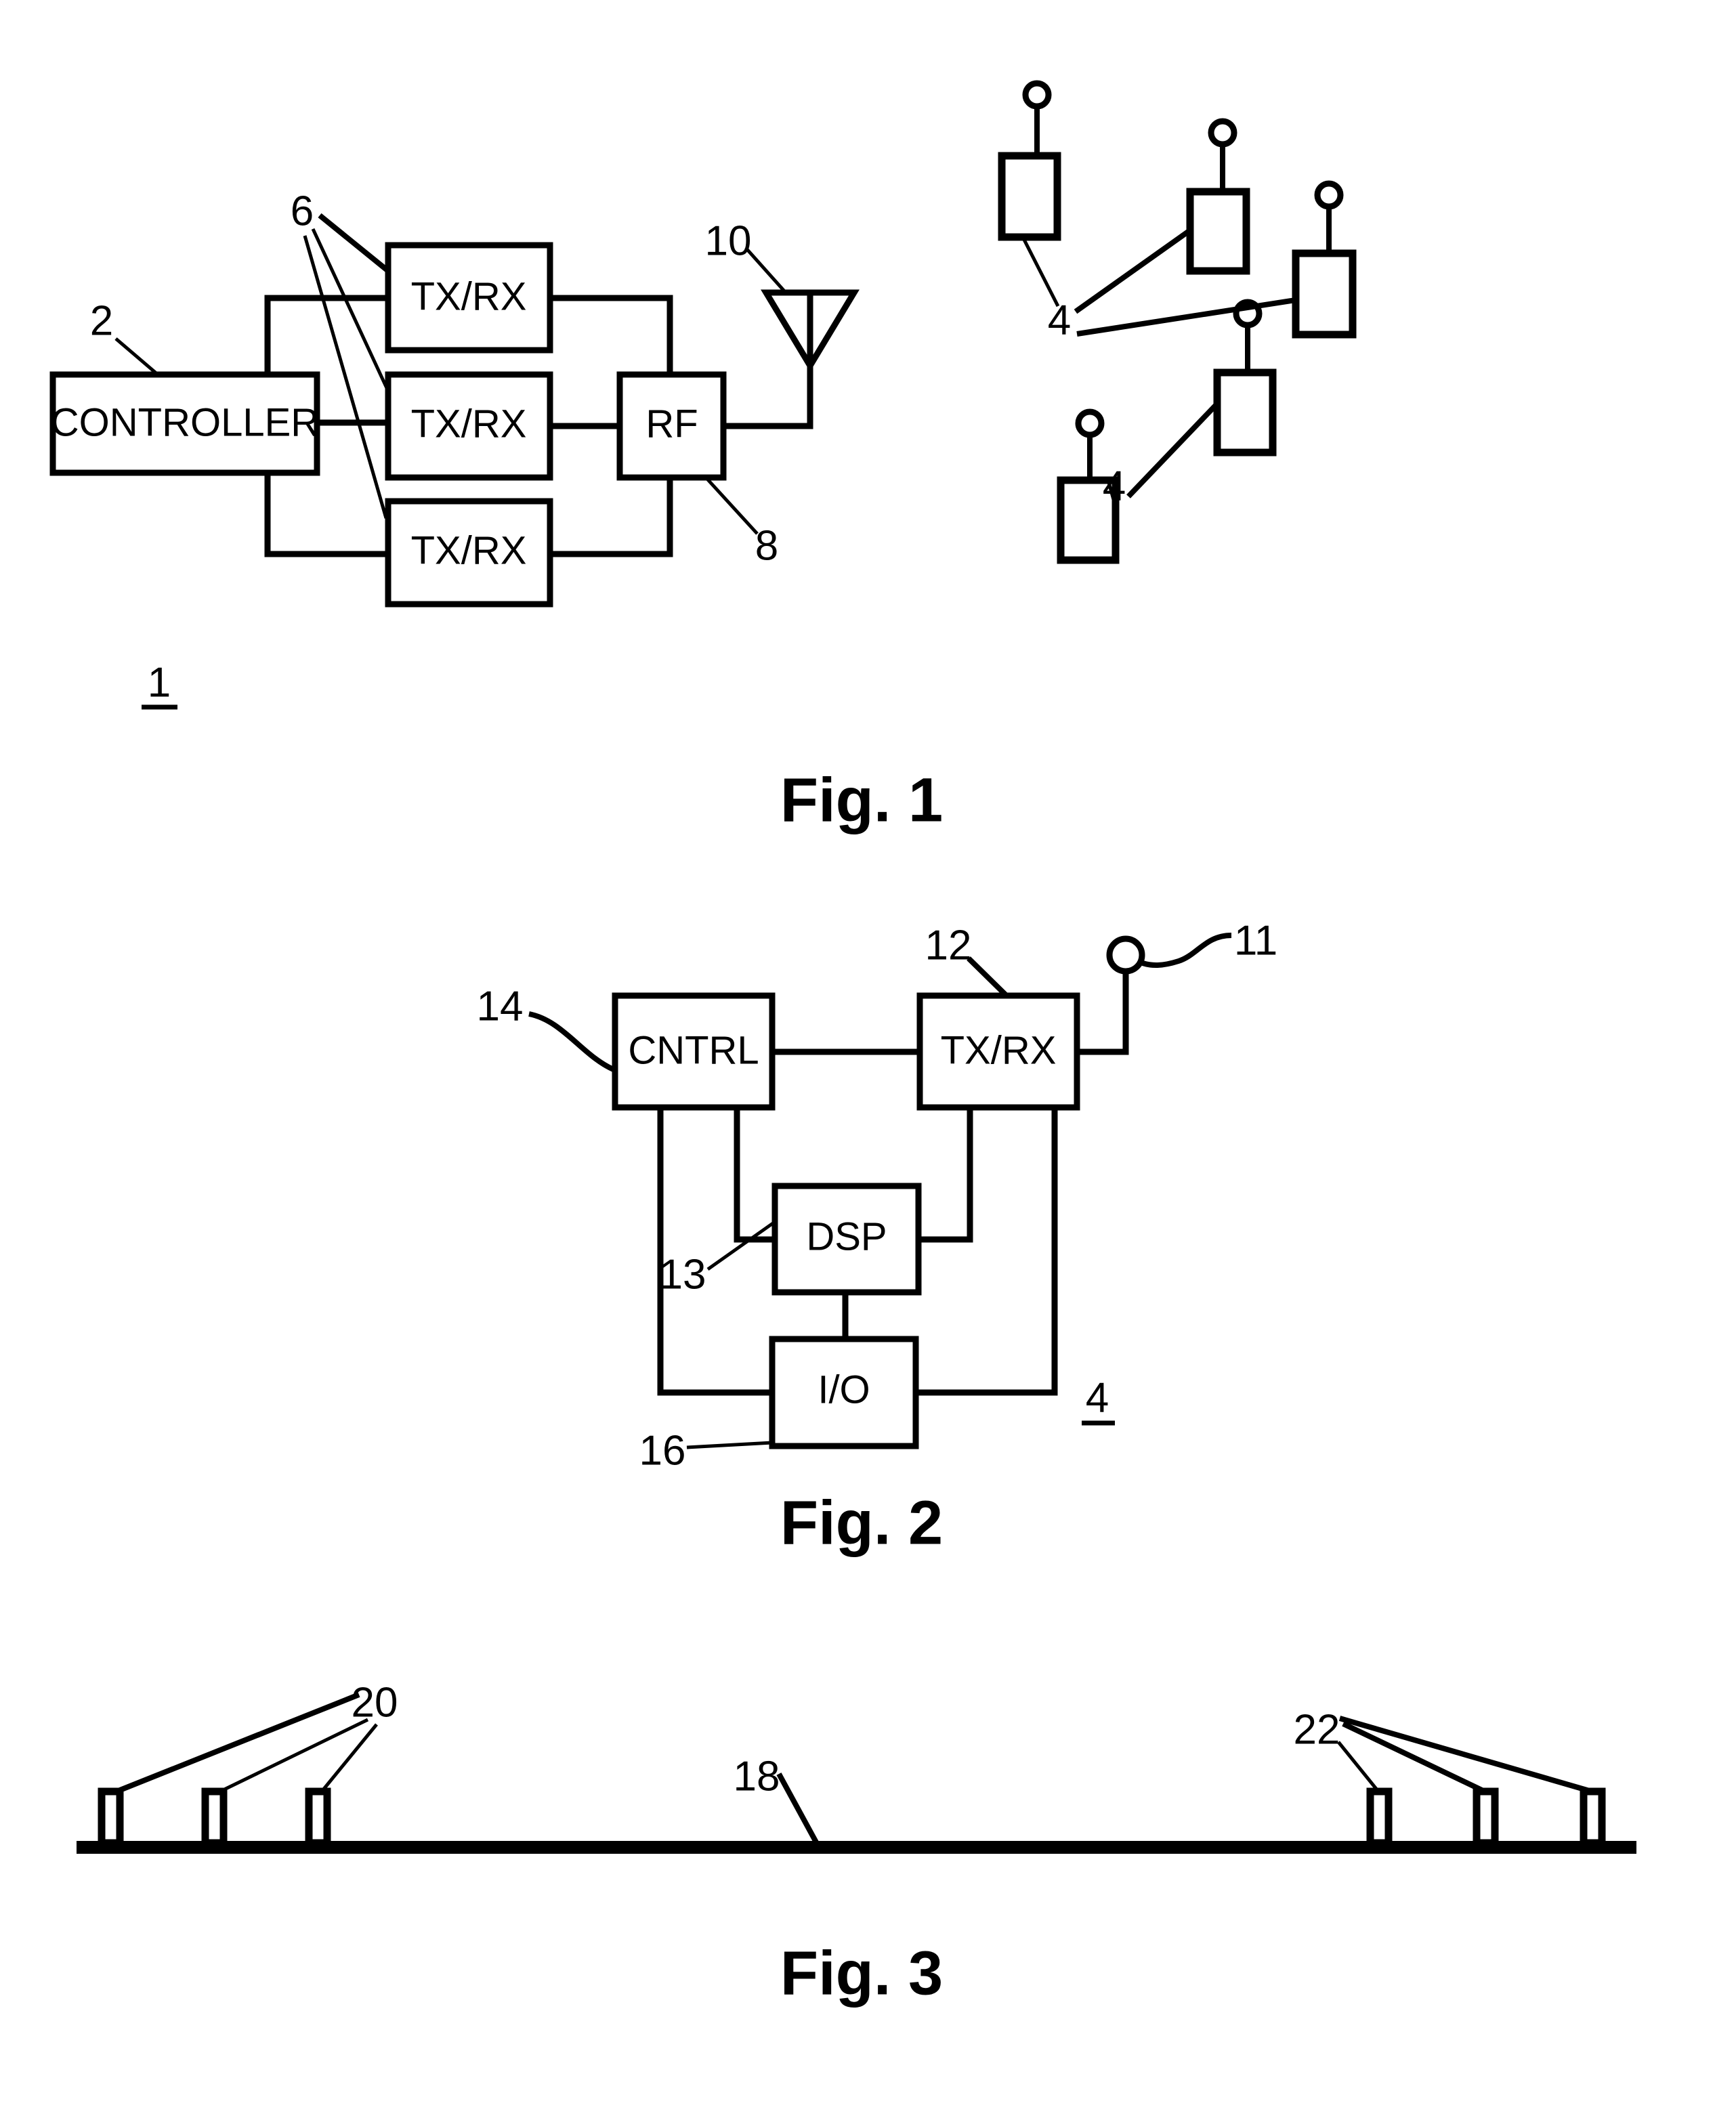 The height and width of the screenshot is (2101, 1736). I want to click on fig2-ref-14: 14, so click(500, 1006).